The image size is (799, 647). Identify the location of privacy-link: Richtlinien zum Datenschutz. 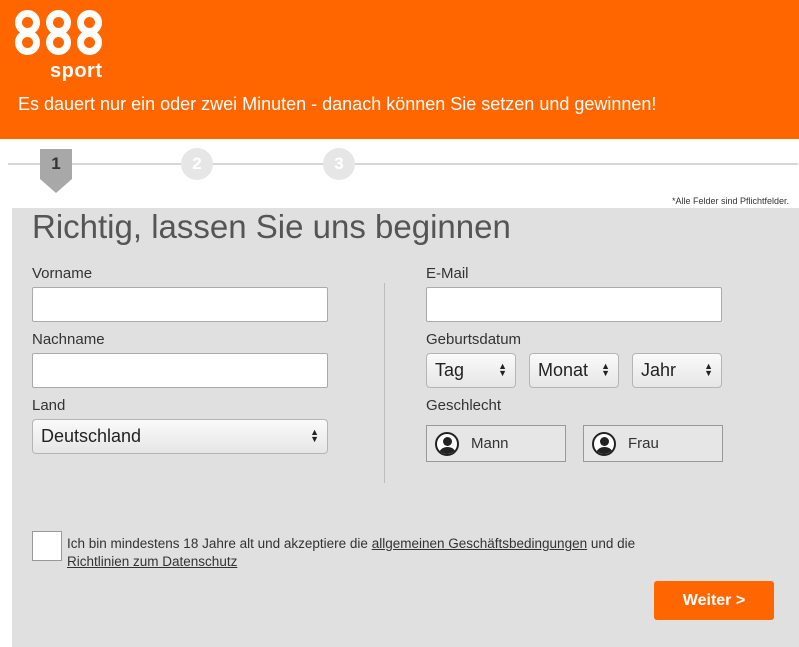
(152, 561).